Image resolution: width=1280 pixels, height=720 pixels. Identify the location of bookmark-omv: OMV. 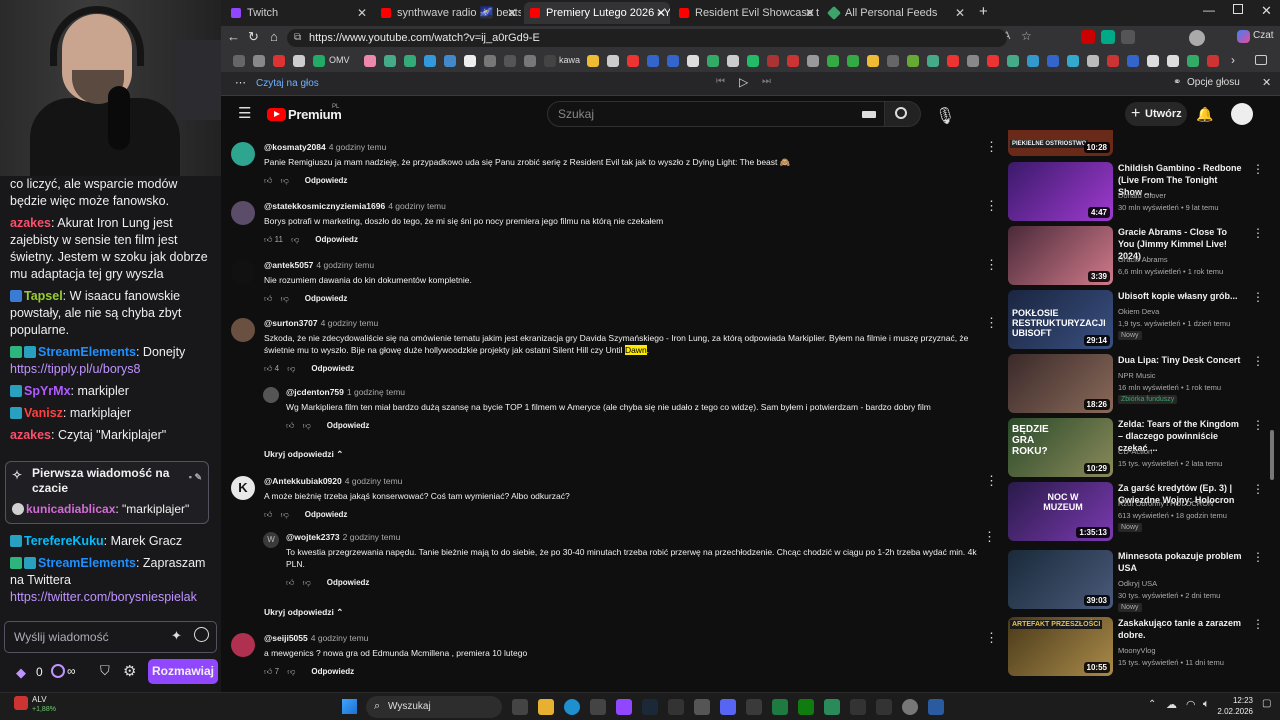
(339, 60).